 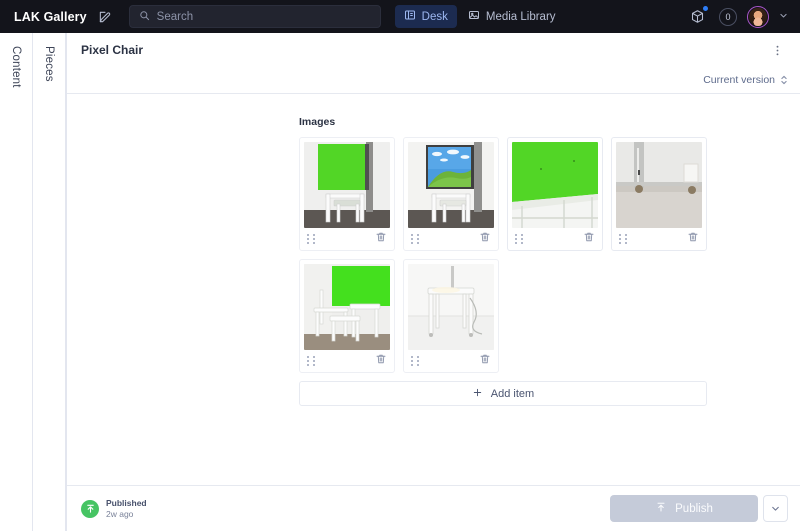 What do you see at coordinates (175, 16) in the screenshot?
I see `search-placeholder: Search` at bounding box center [175, 16].